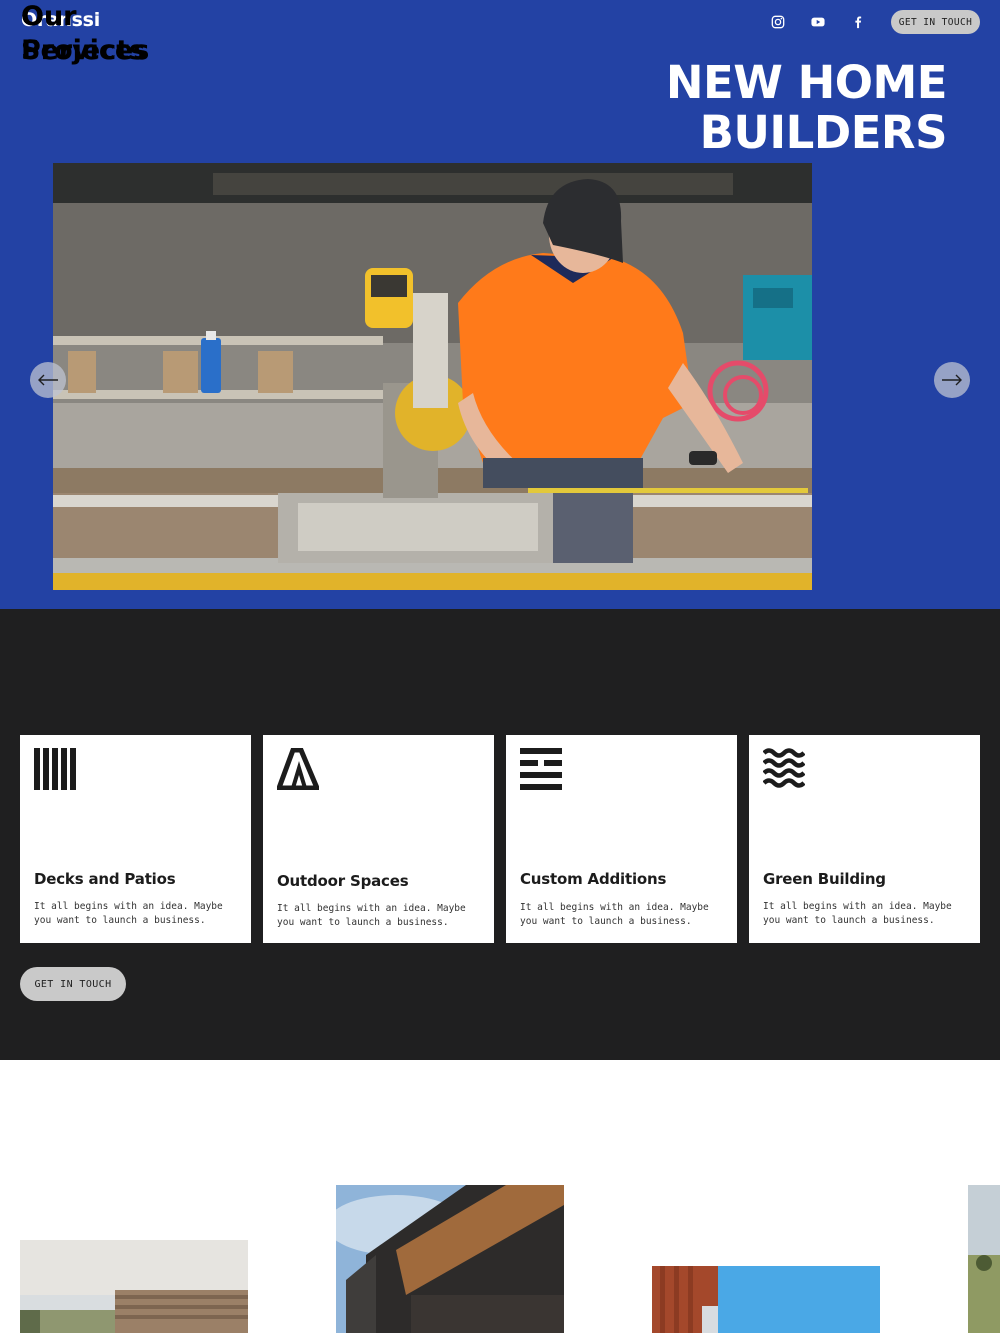 Image resolution: width=1000 pixels, height=1333 pixels. What do you see at coordinates (105, 879) in the screenshot?
I see `service-title: Decks and Patios` at bounding box center [105, 879].